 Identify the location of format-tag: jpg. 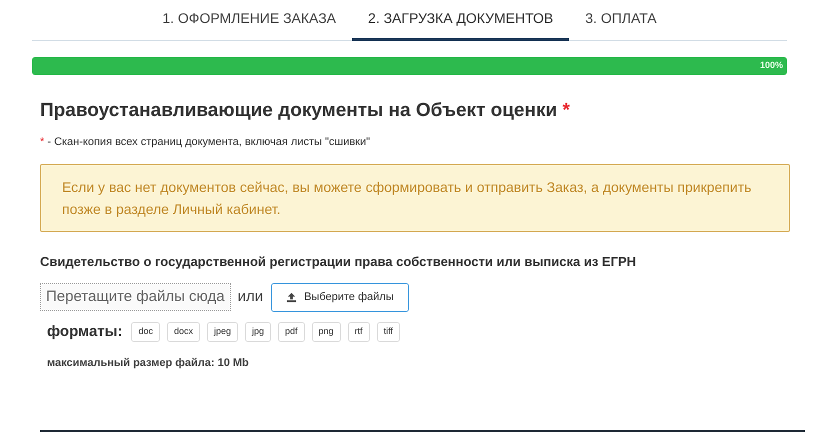
(258, 332).